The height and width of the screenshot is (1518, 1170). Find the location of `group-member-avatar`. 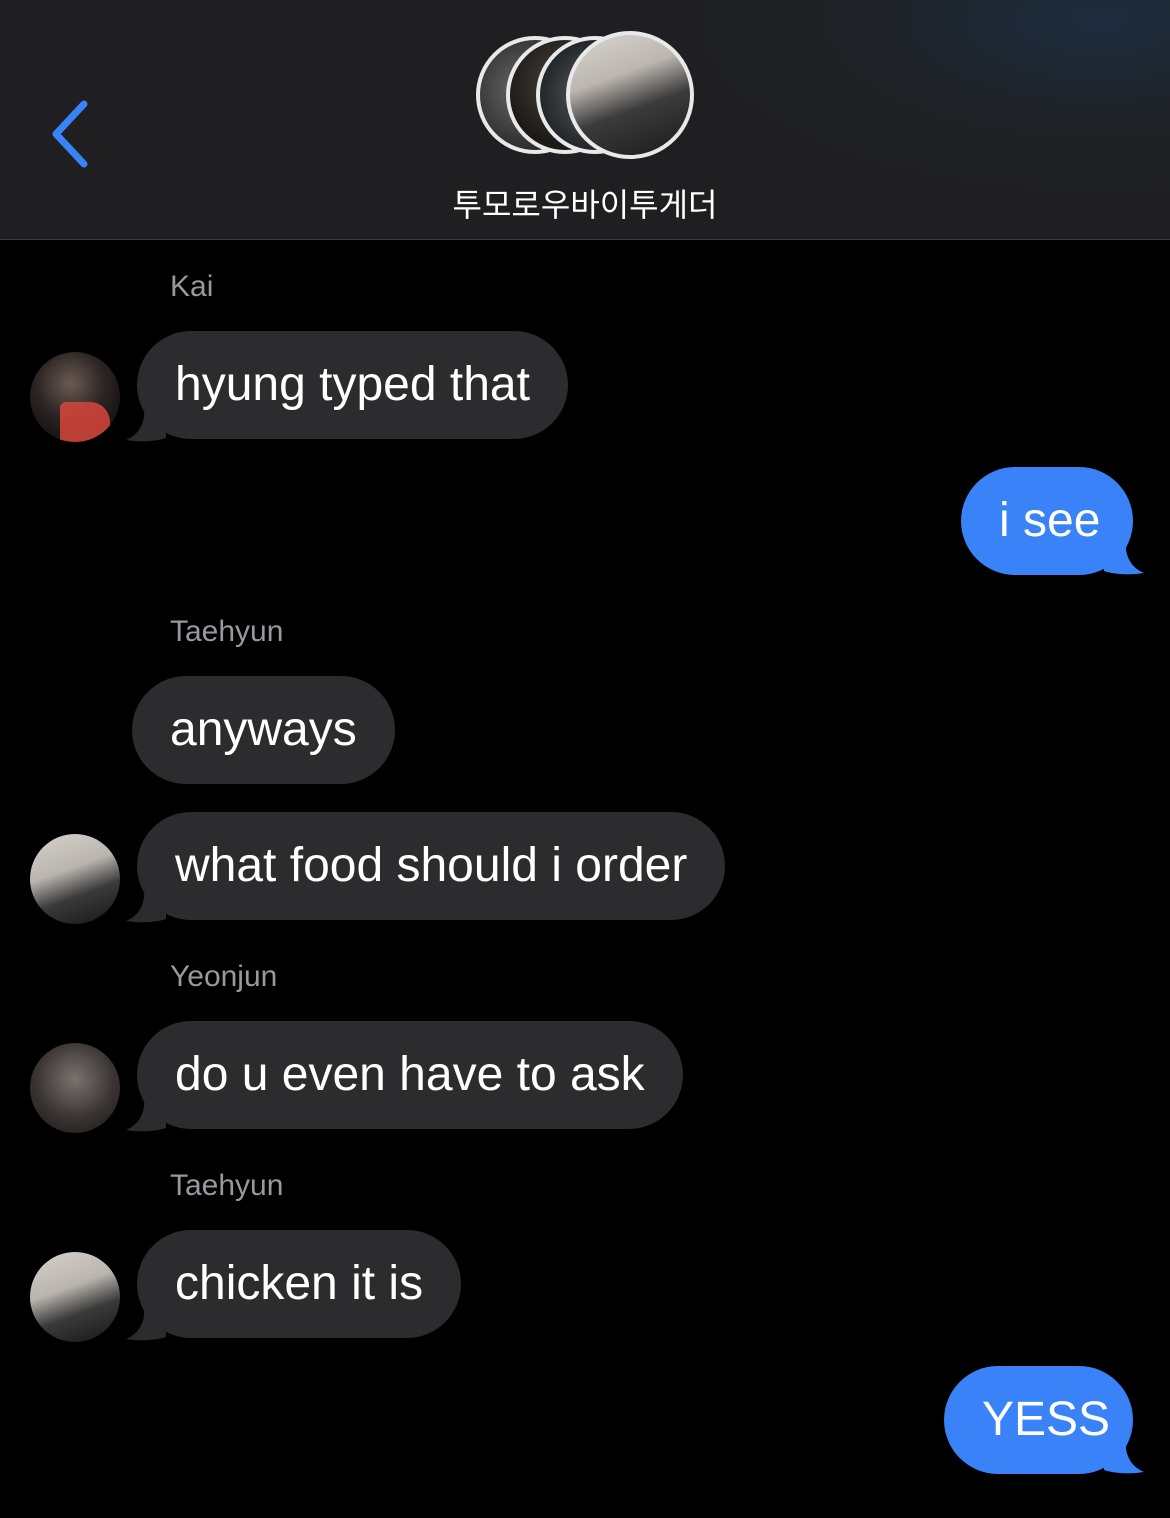

group-member-avatar is located at coordinates (630, 95).